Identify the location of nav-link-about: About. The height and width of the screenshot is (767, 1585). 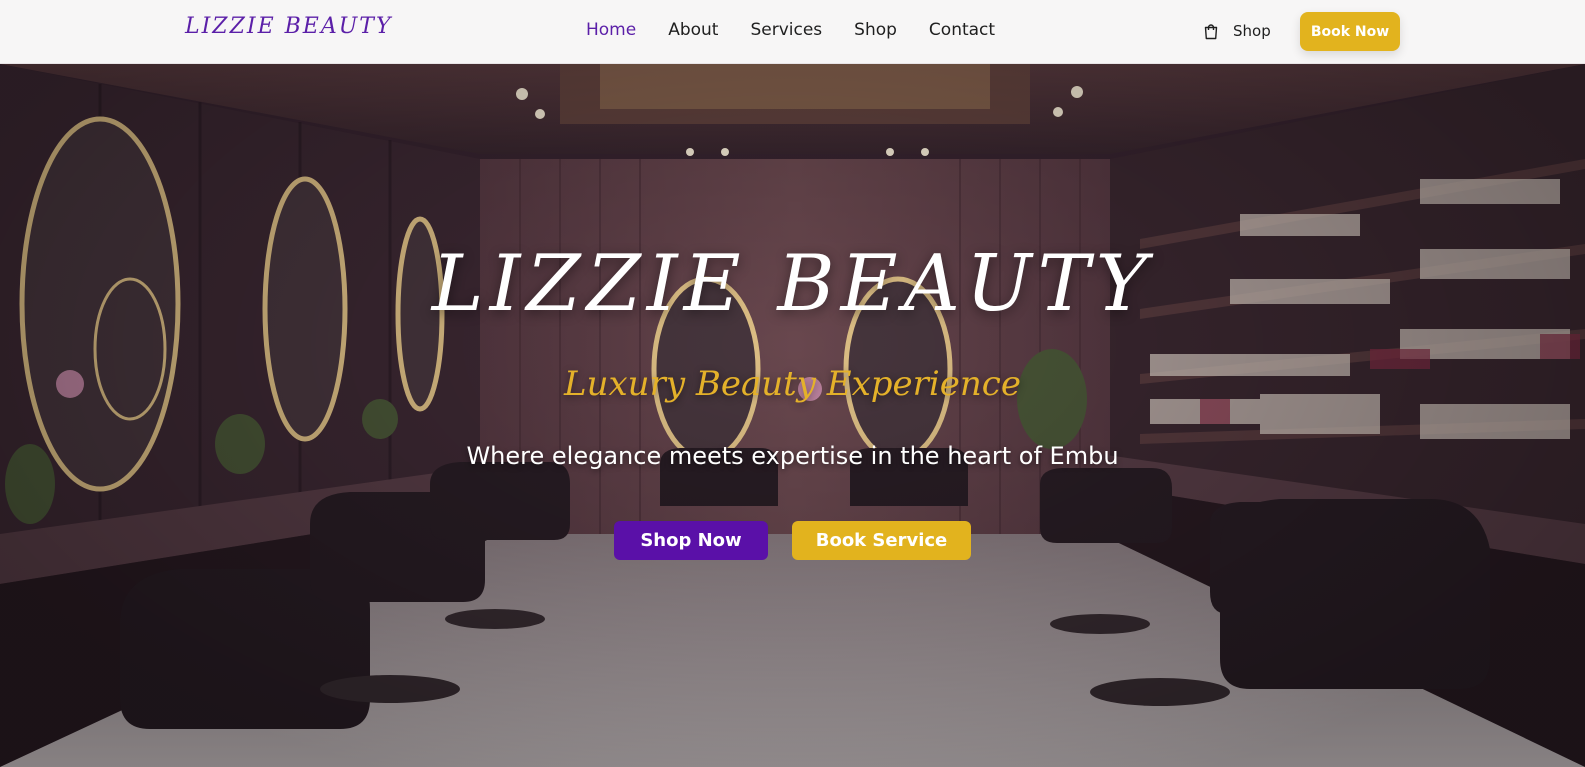
(693, 30).